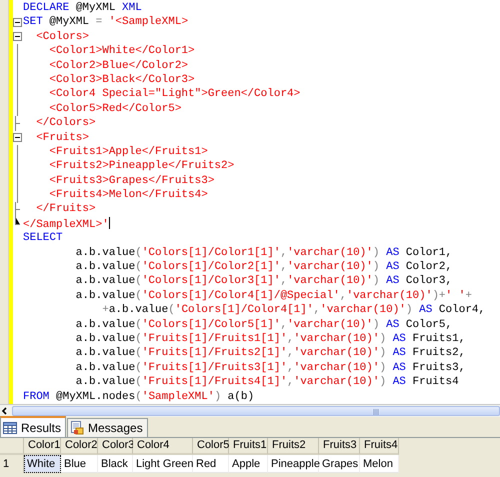  I want to click on results-tab: Messages, so click(107, 427).